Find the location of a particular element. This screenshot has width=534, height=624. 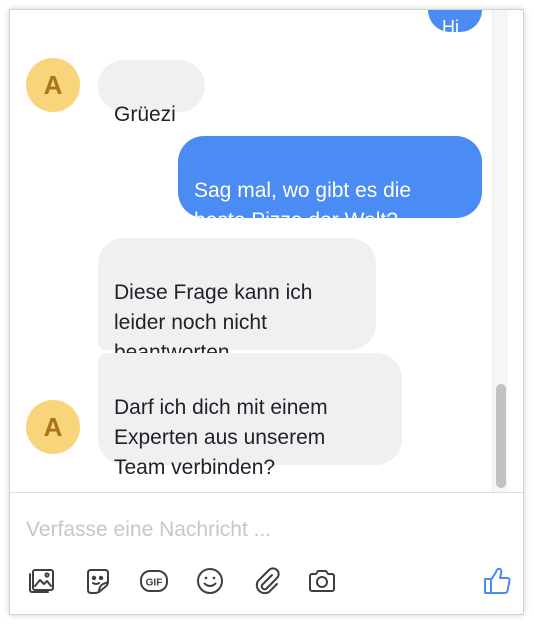

thumbs-up-icon is located at coordinates (498, 581).